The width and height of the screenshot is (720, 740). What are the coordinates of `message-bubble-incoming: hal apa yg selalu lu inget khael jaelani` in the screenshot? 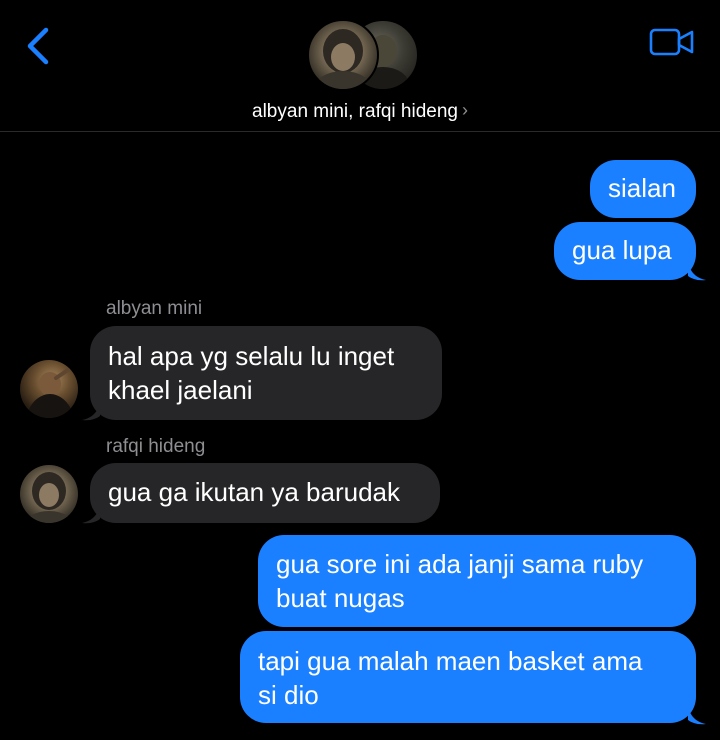 It's located at (266, 373).